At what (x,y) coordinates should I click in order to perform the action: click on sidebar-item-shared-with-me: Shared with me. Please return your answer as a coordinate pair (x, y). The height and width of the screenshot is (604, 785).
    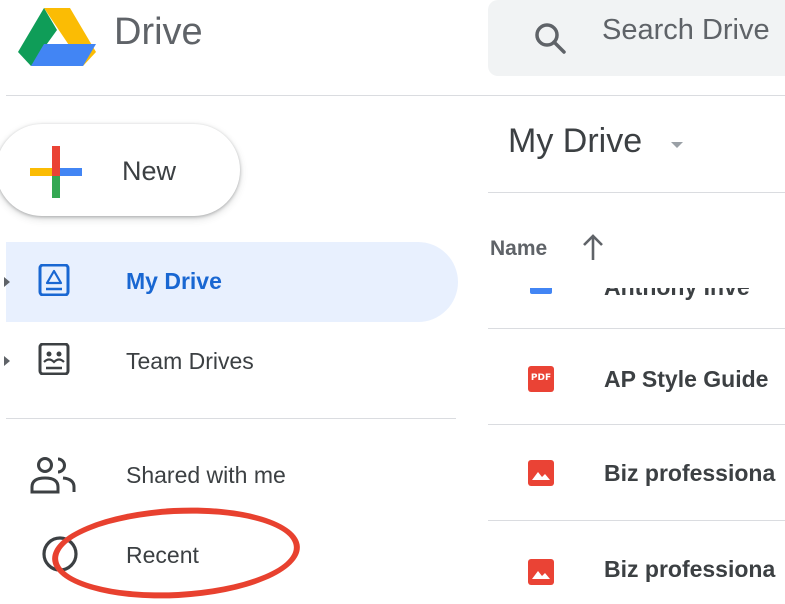
    Looking at the image, I should click on (206, 475).